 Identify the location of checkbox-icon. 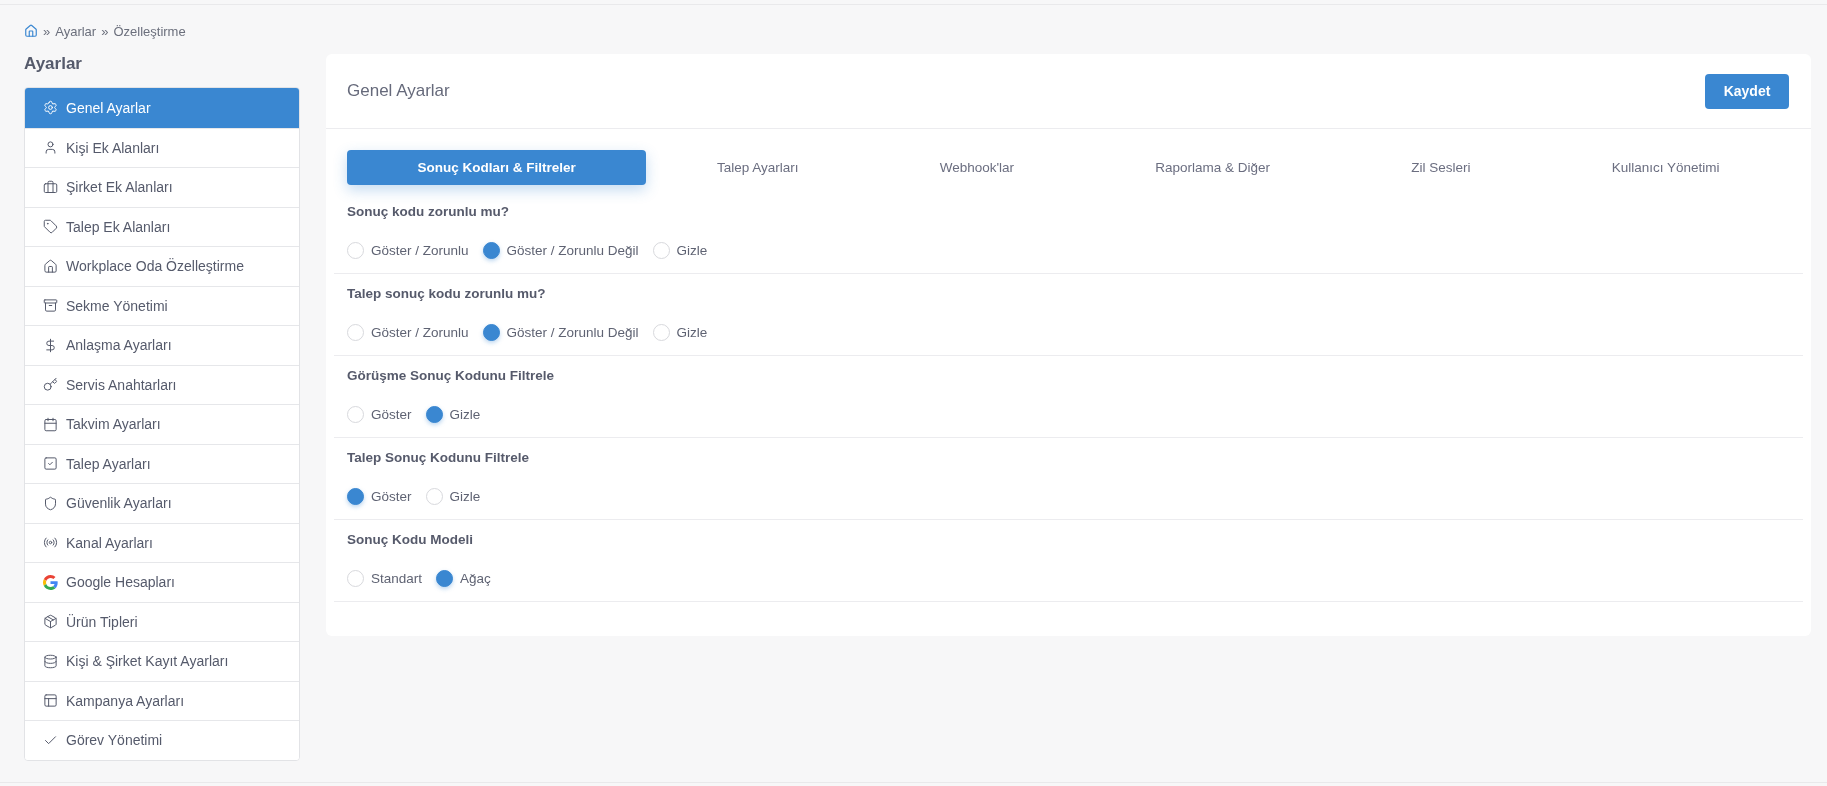
(50, 464).